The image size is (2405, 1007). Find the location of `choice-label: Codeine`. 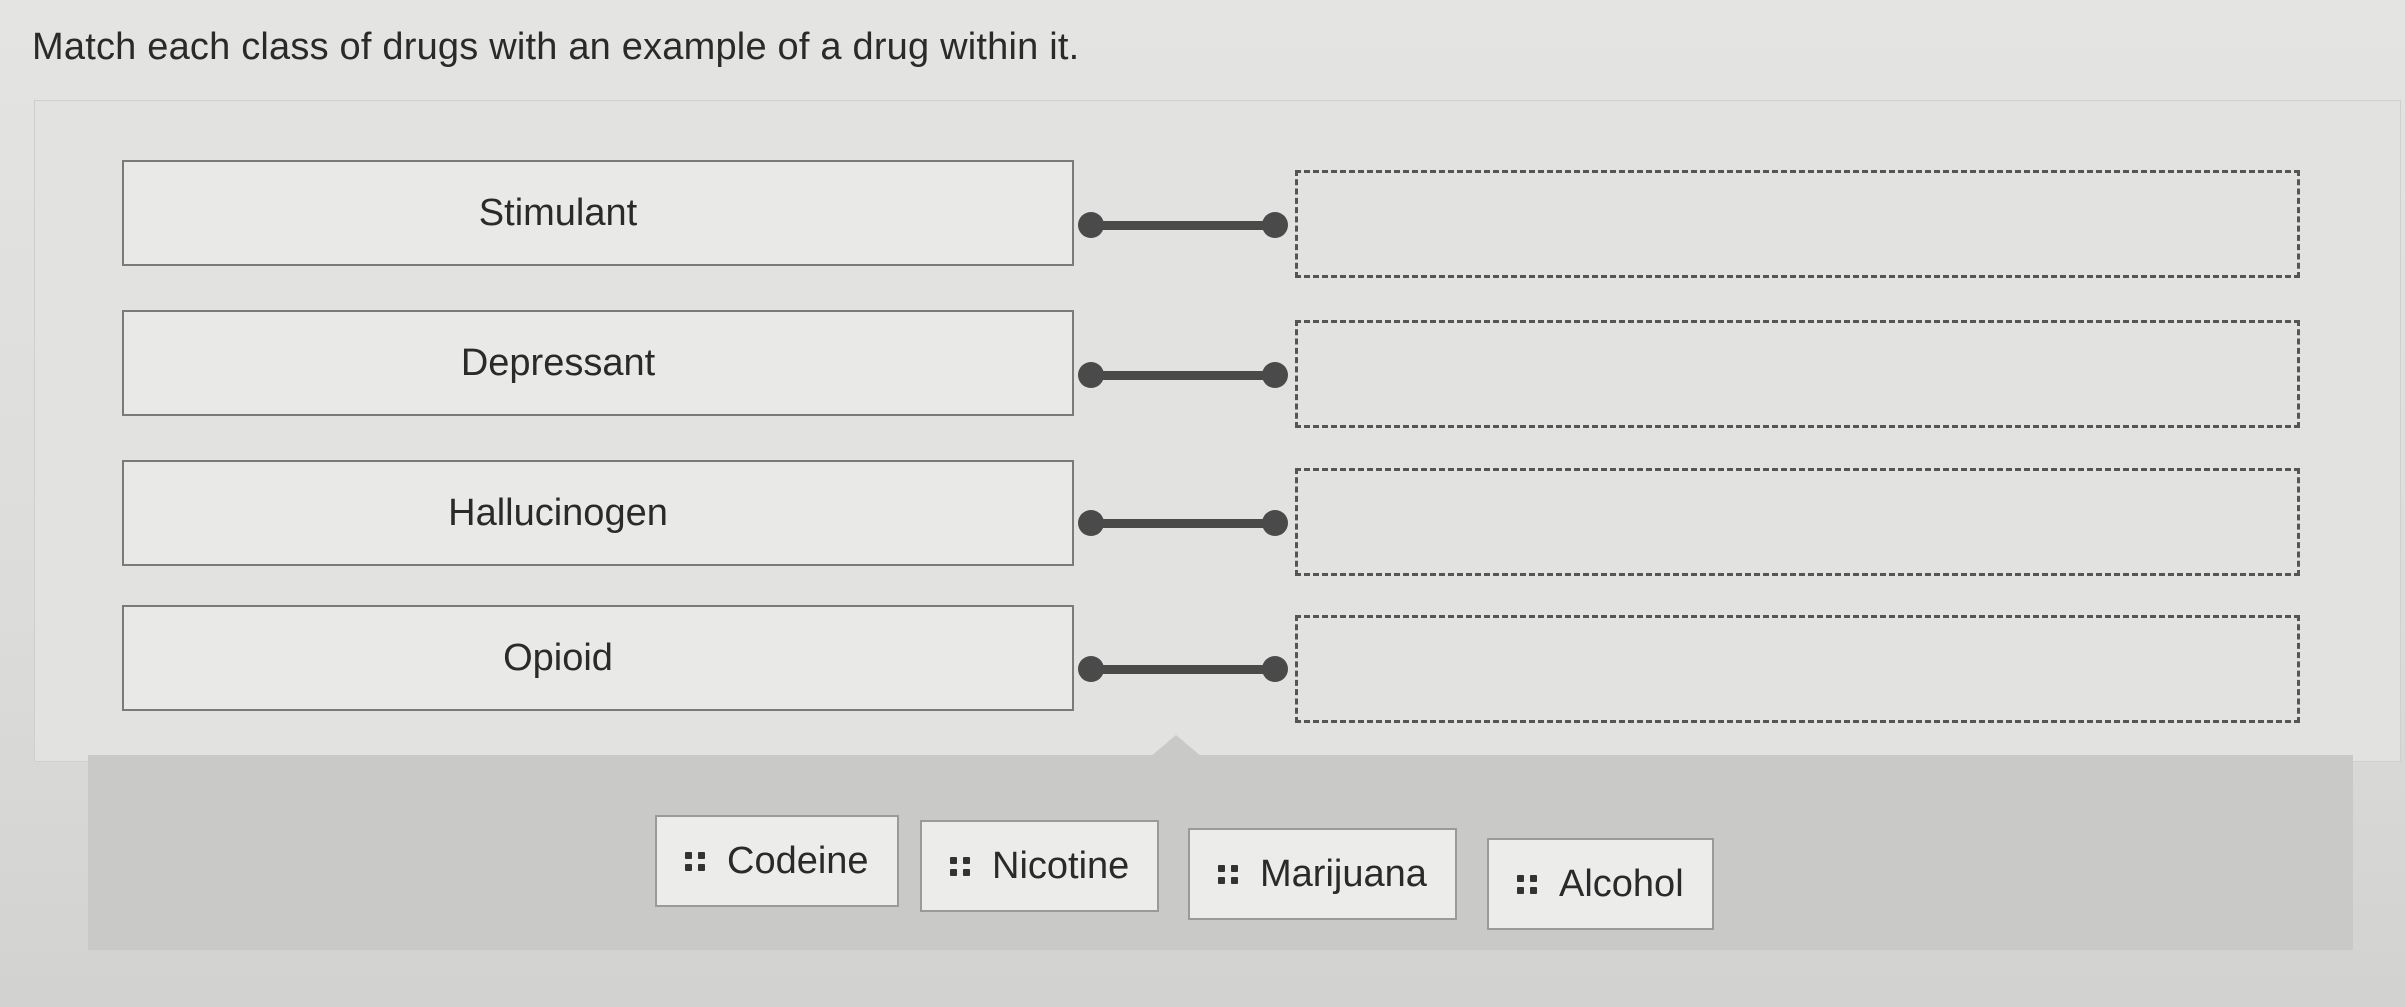

choice-label: Codeine is located at coordinates (798, 860).